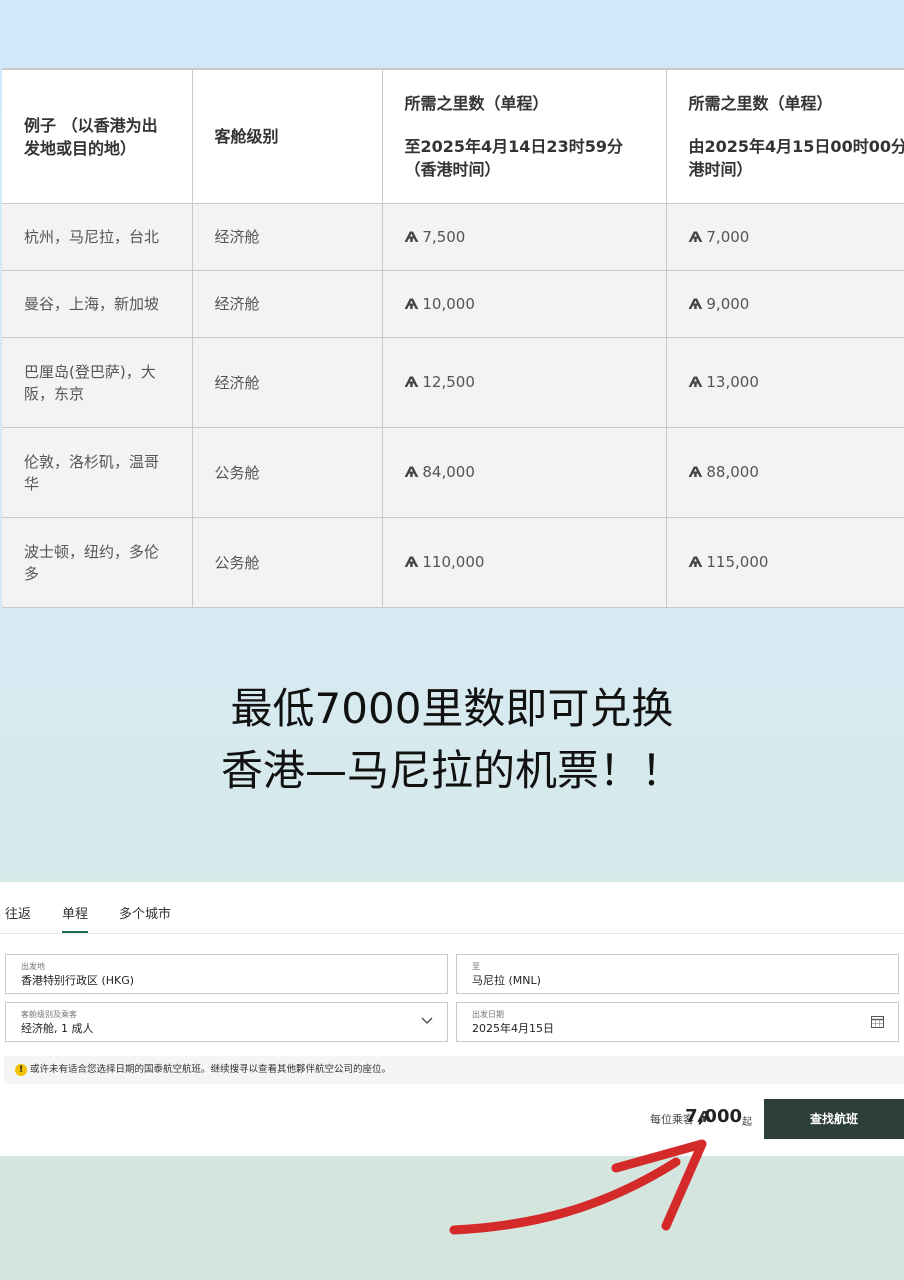  What do you see at coordinates (784, 562) in the screenshot?
I see `cell-miles-after: Ѧ 115,000` at bounding box center [784, 562].